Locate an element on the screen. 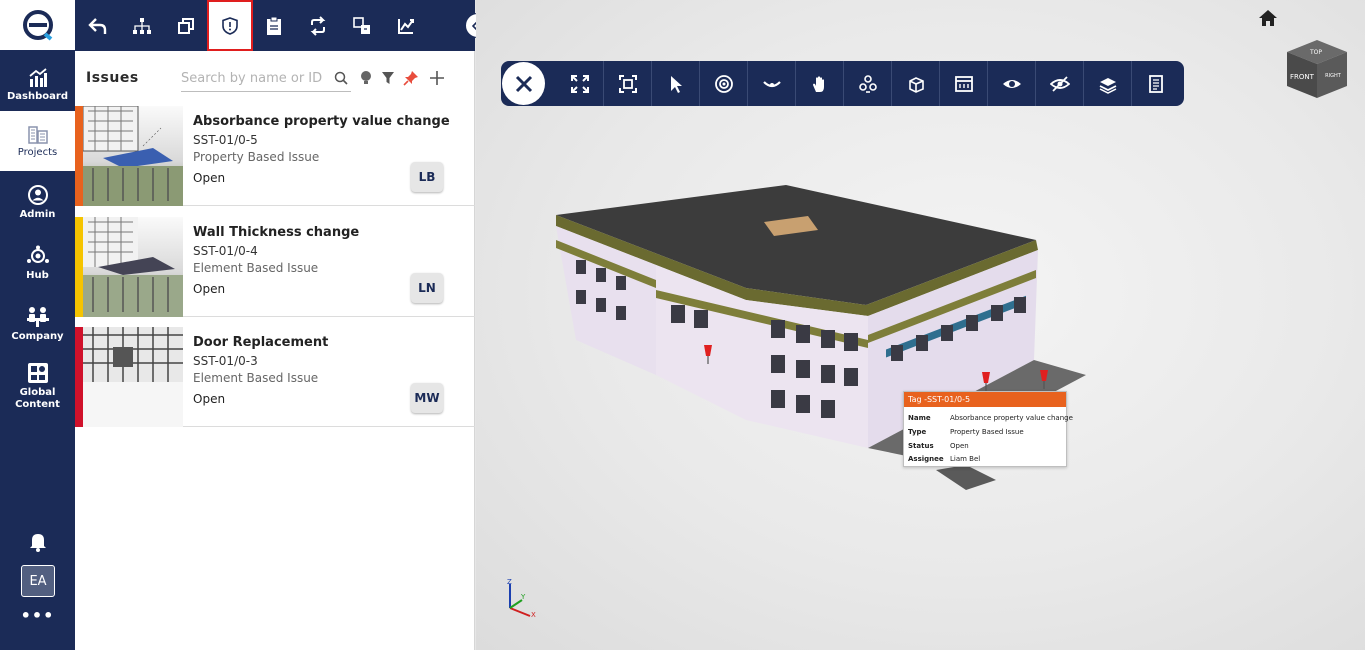 The image size is (1365, 650). home-icon is located at coordinates (1268, 18).